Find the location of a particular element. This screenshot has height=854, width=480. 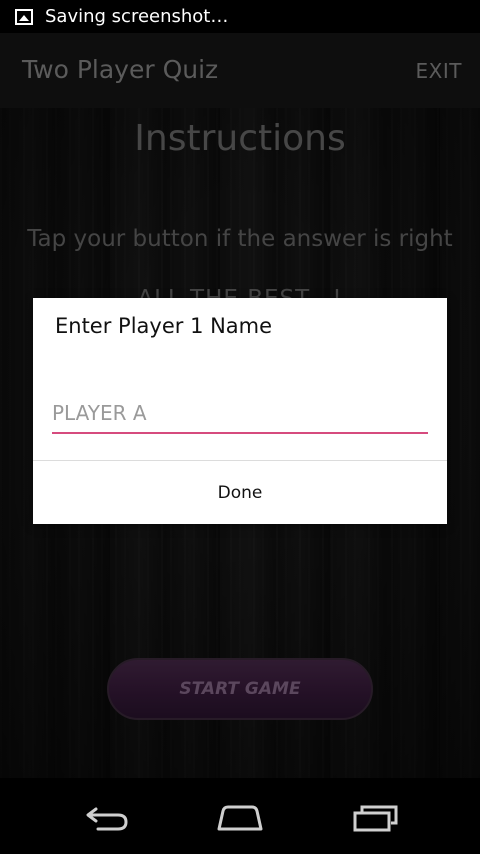

done-button: Done is located at coordinates (240, 492).